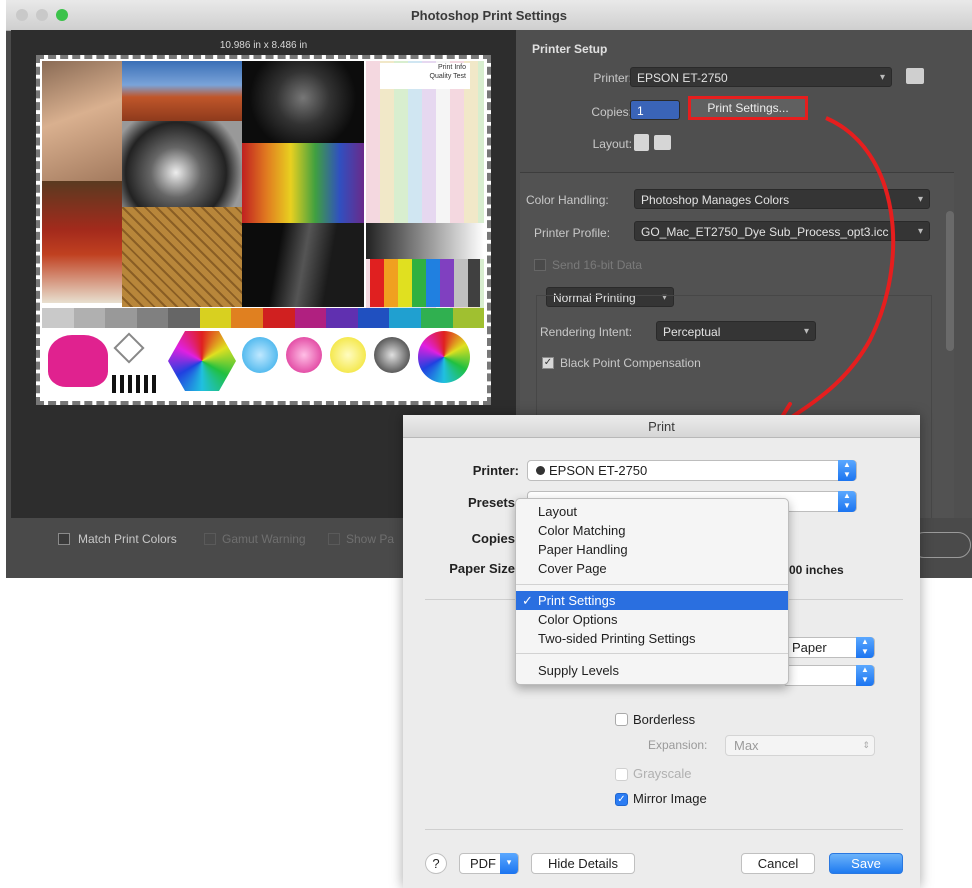  Describe the element at coordinates (621, 799) in the screenshot. I see `mirror-image-checkbox: ✓` at that location.